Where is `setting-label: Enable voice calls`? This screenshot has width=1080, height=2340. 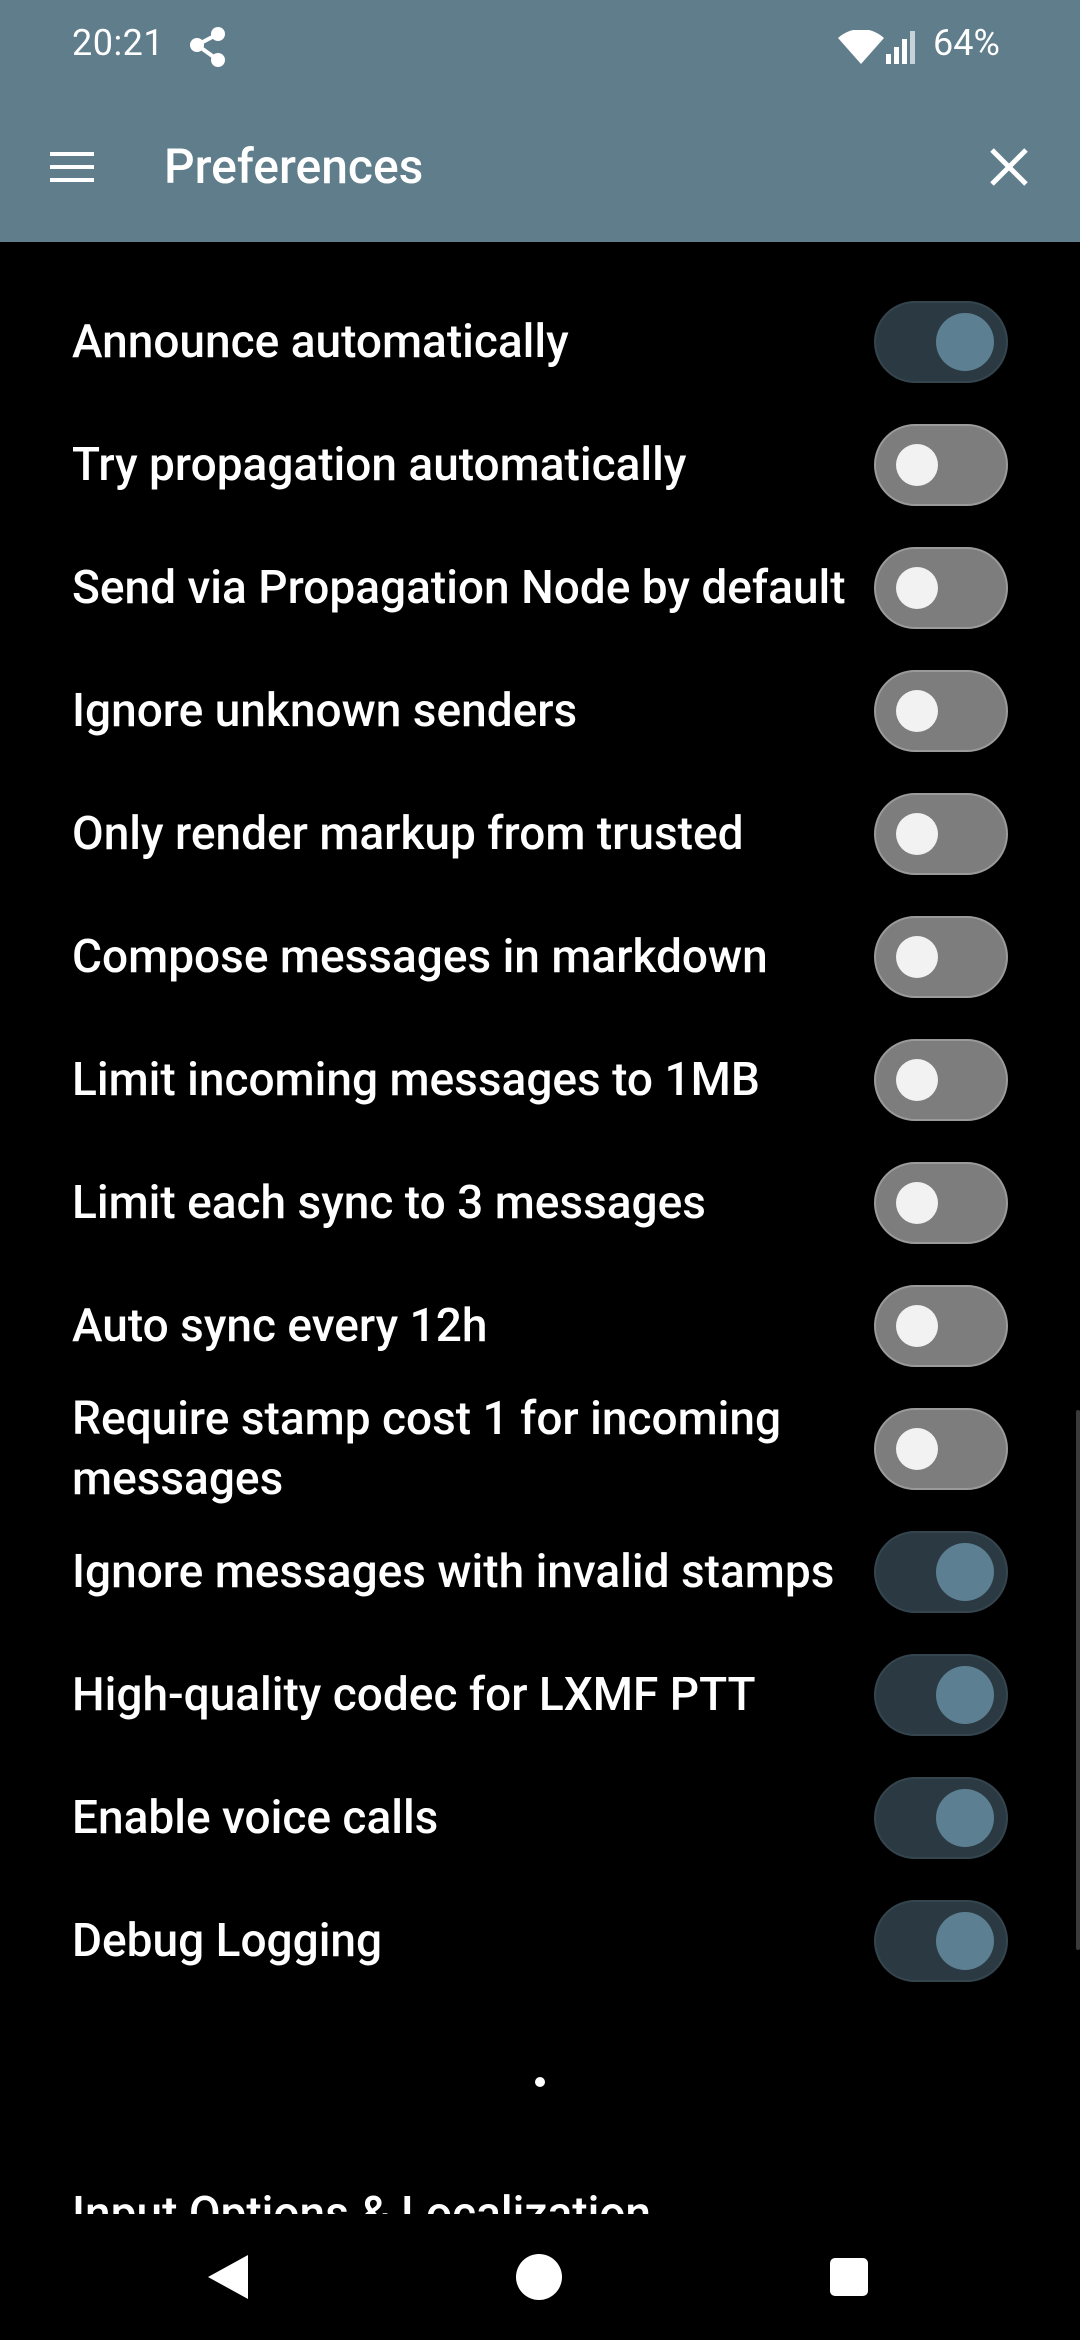 setting-label: Enable voice calls is located at coordinates (255, 1817).